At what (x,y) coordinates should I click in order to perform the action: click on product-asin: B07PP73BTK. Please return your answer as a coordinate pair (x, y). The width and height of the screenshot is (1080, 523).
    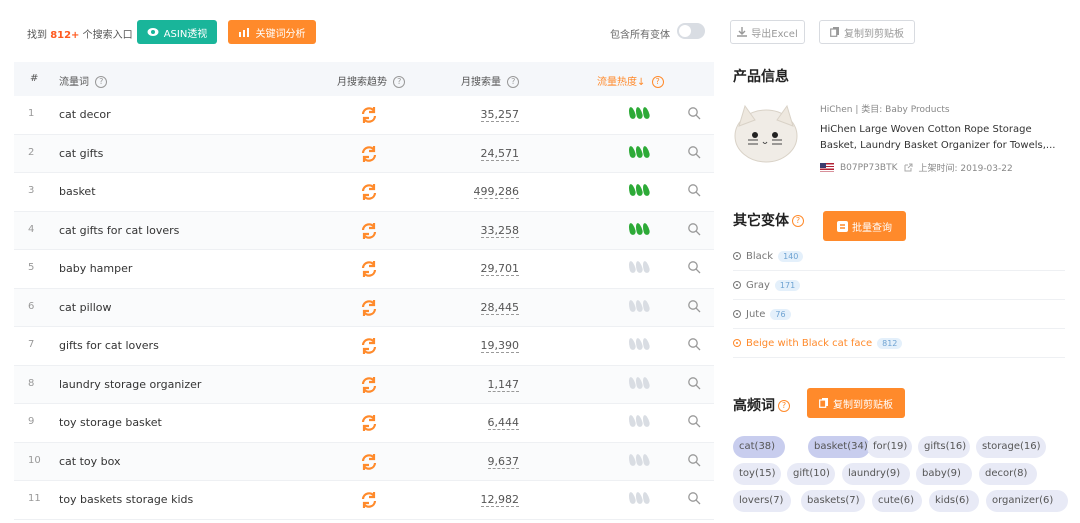
    Looking at the image, I should click on (869, 168).